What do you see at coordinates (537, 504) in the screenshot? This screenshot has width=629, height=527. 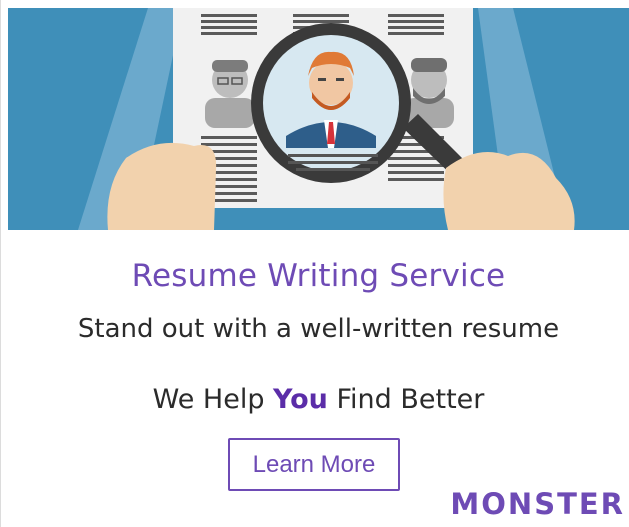 I see `monster-logo: MONSTER` at bounding box center [537, 504].